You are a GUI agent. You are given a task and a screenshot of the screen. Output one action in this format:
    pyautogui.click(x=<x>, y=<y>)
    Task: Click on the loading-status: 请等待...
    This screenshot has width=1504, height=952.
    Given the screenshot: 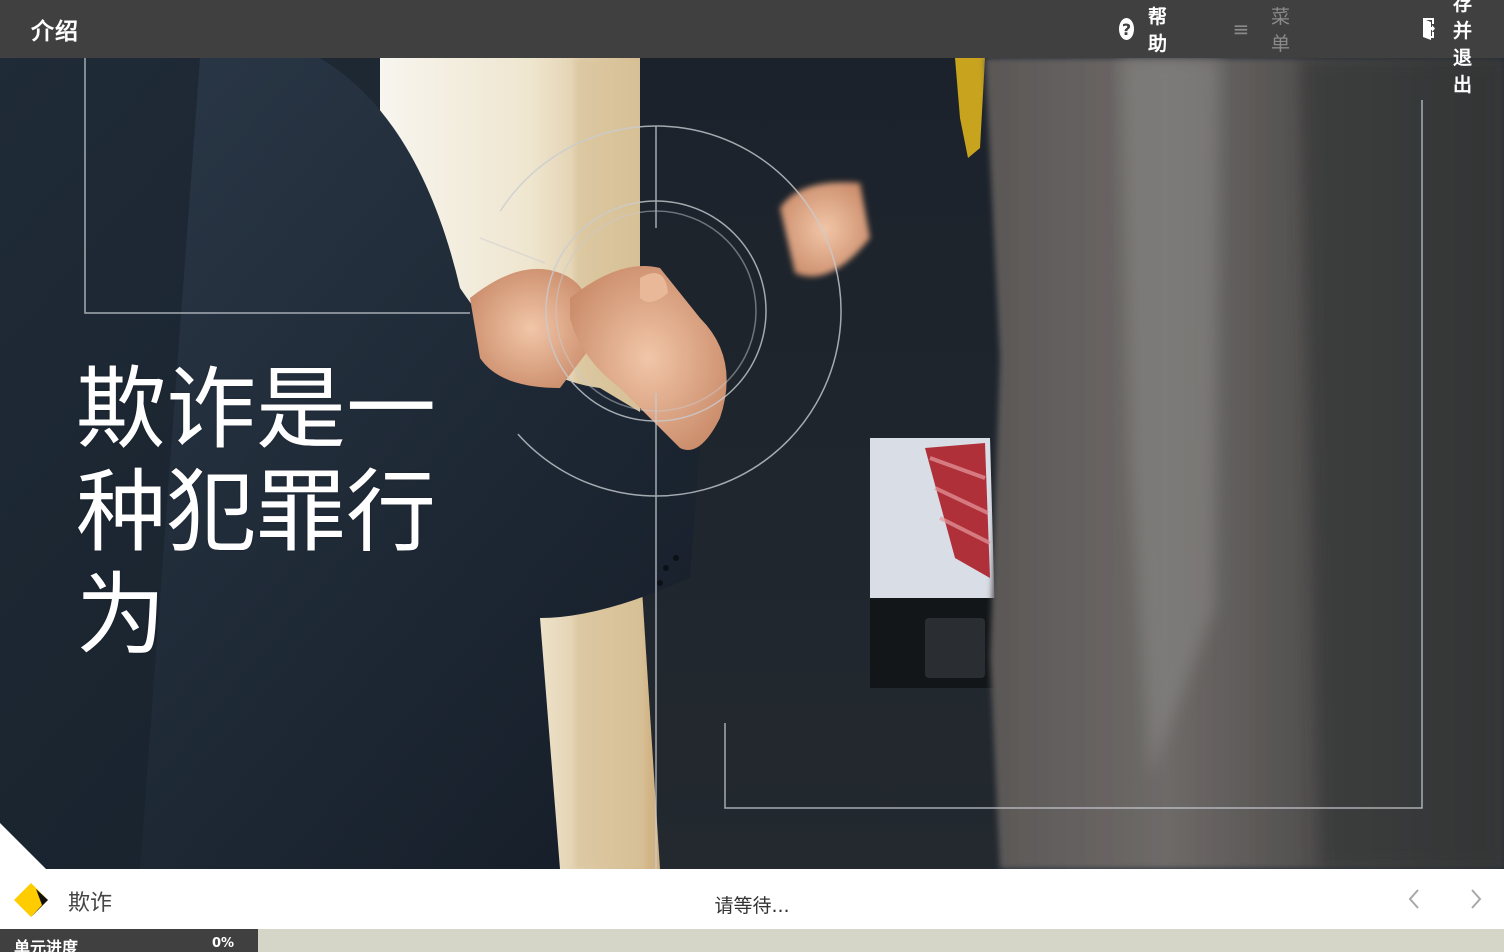 What is the action you would take?
    pyautogui.click(x=752, y=906)
    